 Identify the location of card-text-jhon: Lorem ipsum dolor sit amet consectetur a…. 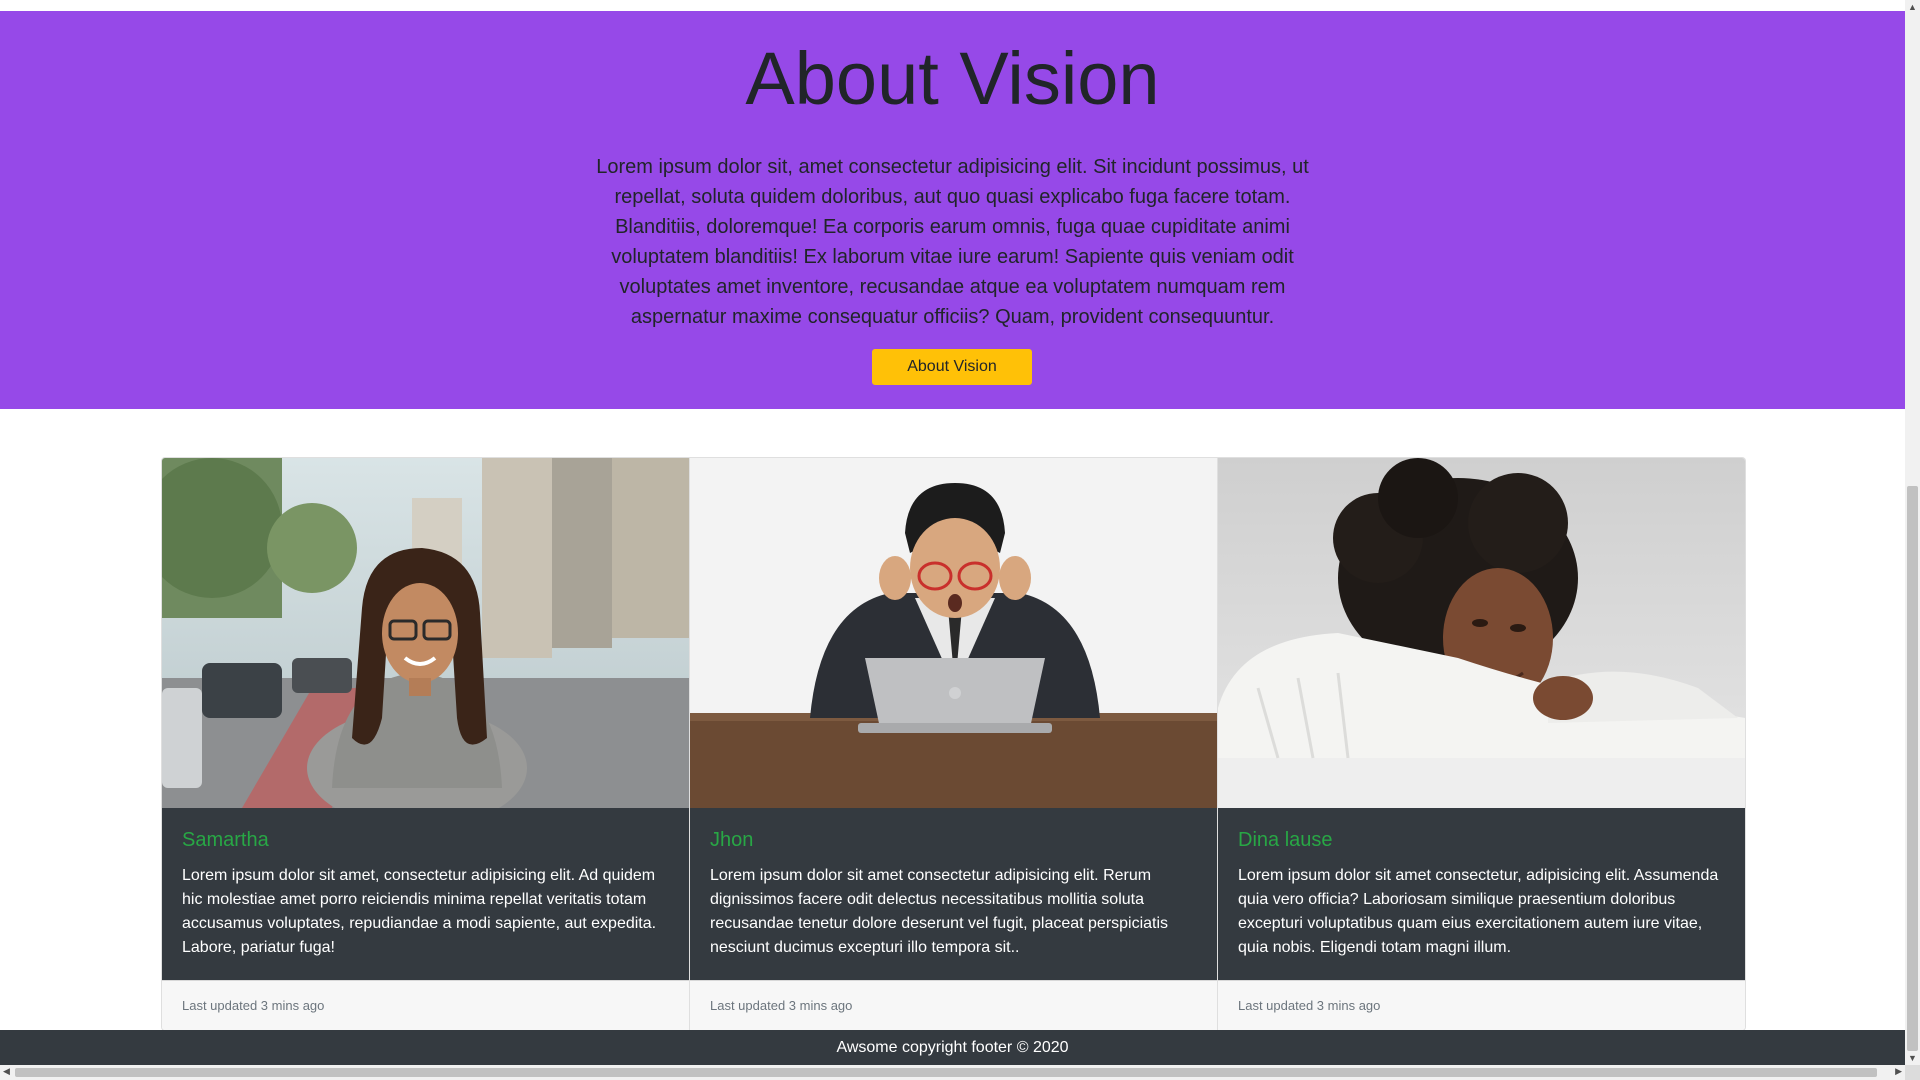
(939, 911).